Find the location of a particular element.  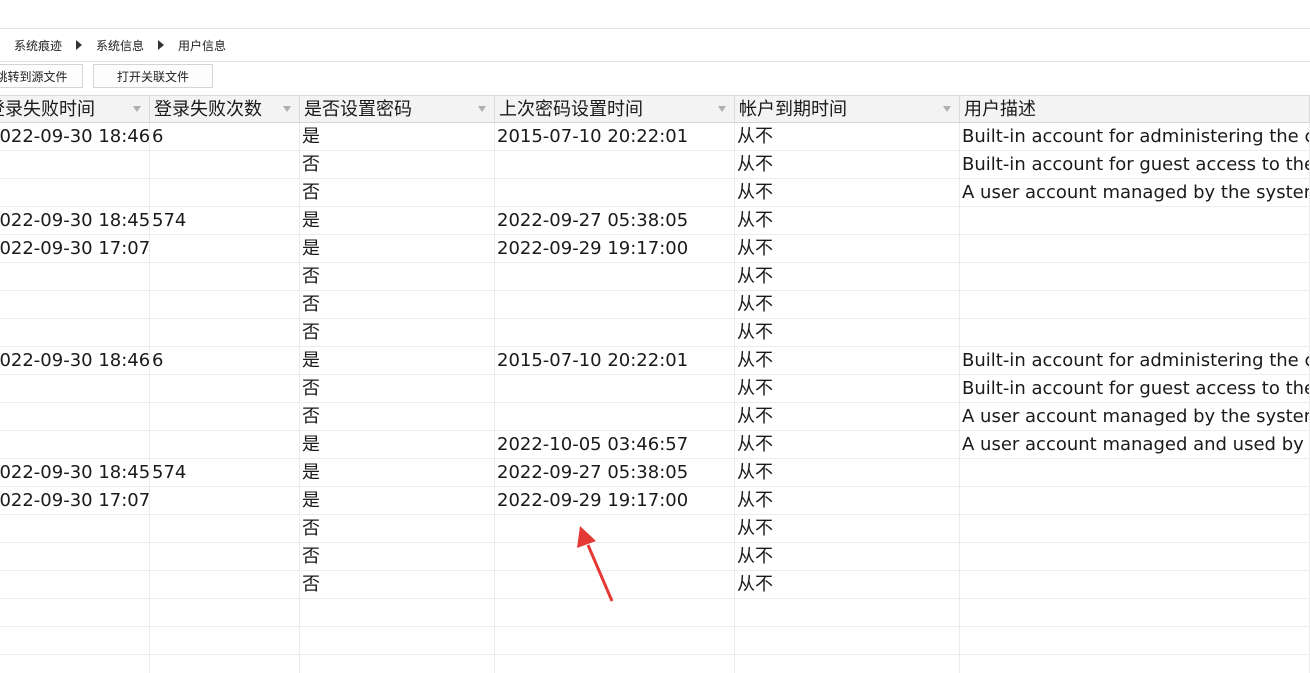

column-header-label: 登录失败时间 is located at coordinates (47, 109).